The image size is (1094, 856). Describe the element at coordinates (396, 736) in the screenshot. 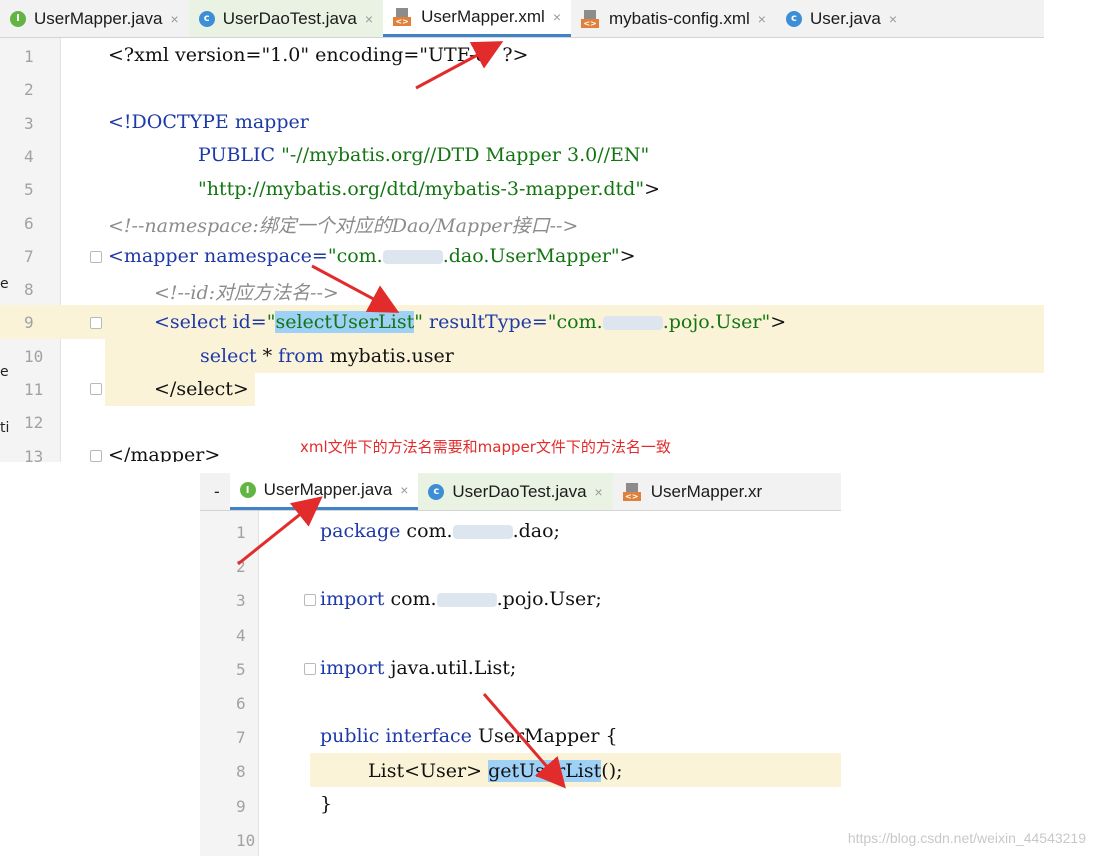

I see `interface-keyword: public interface` at that location.